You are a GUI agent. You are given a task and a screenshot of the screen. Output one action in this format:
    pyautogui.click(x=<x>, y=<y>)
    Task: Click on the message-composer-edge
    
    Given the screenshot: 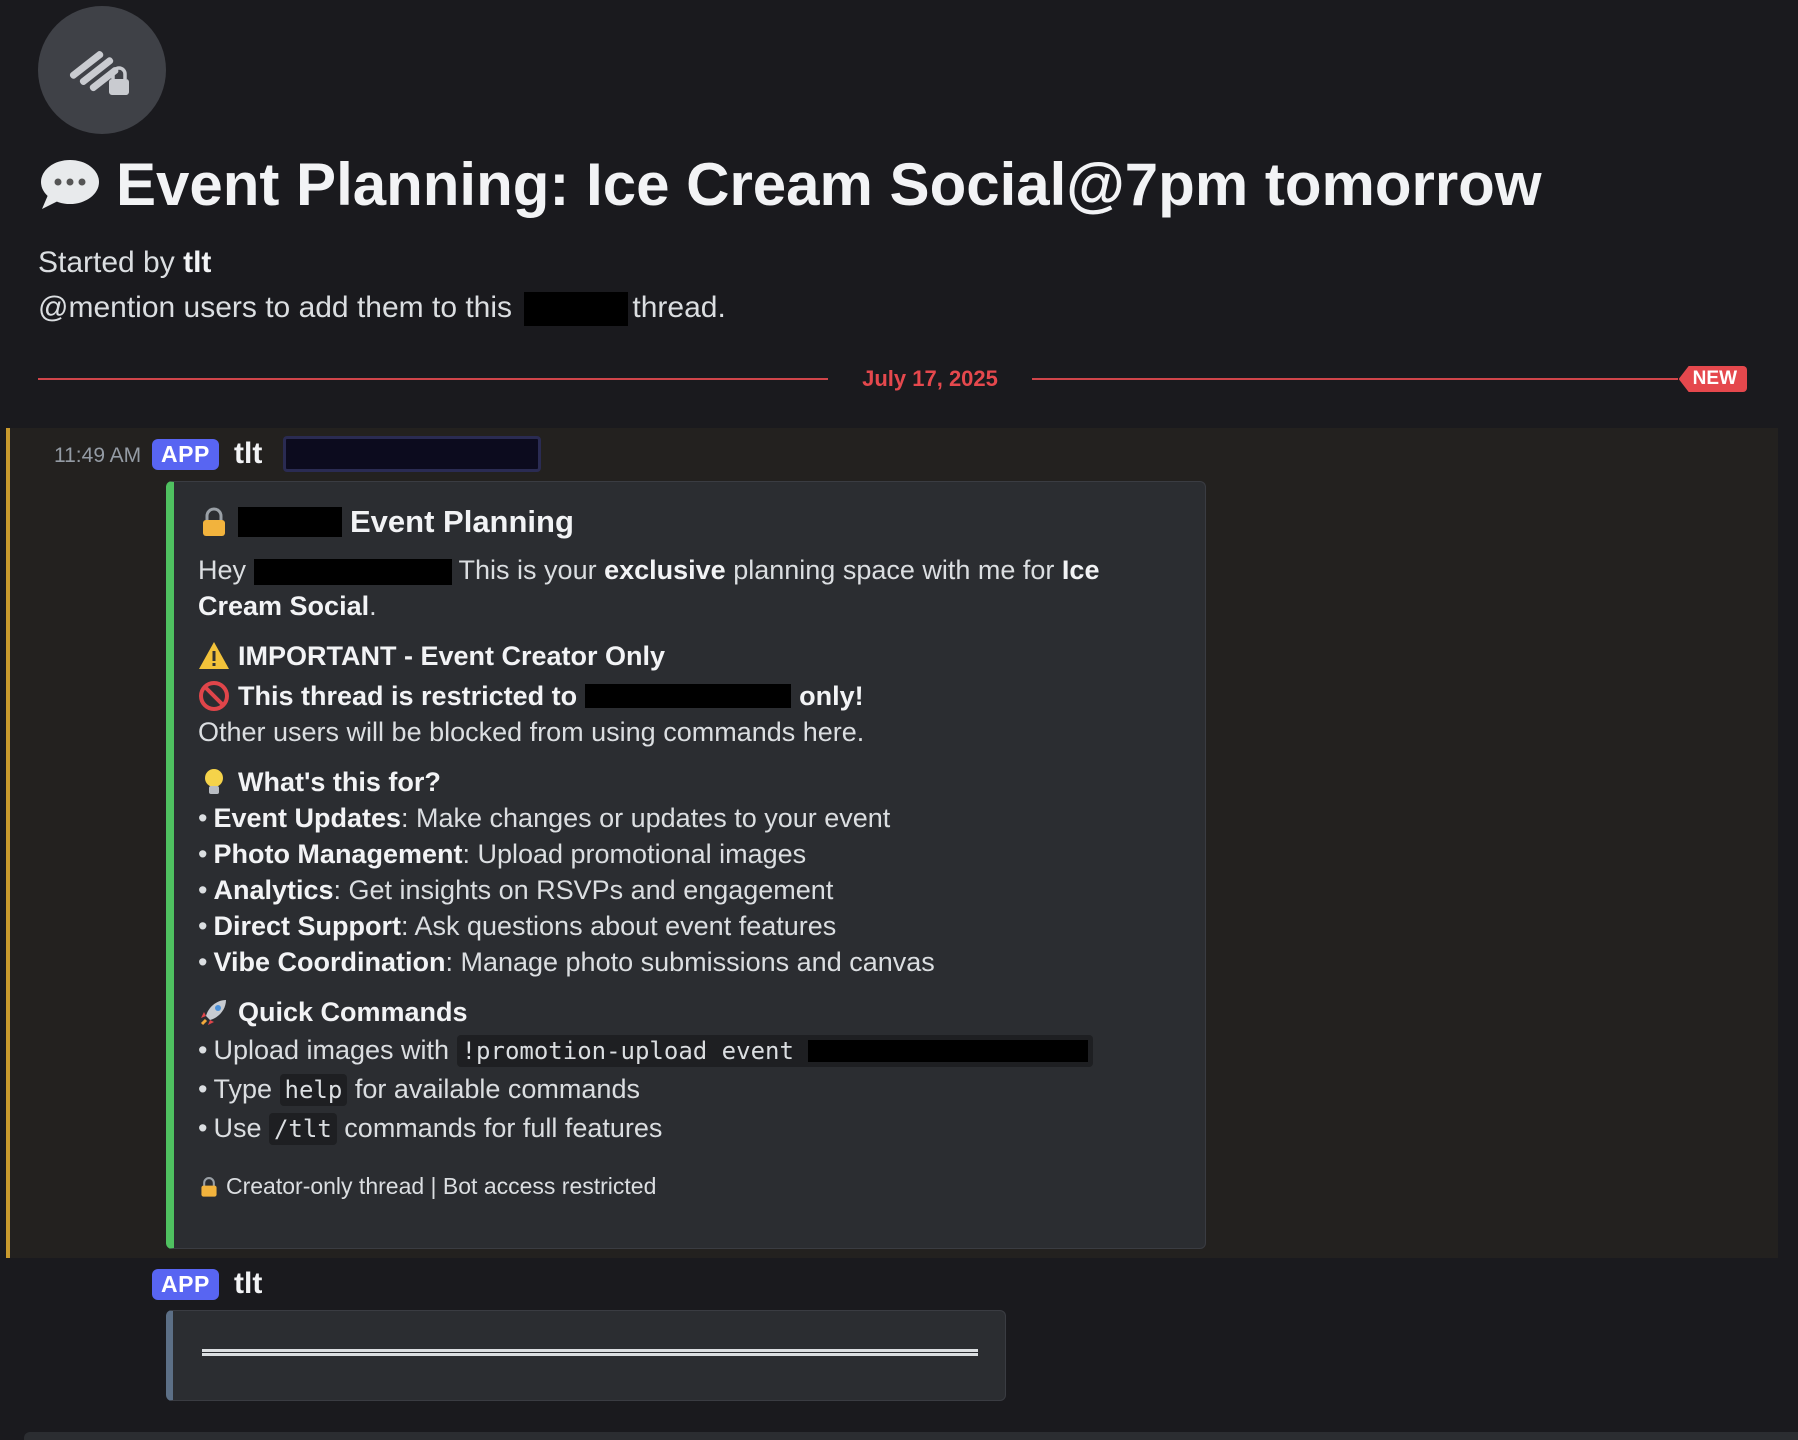 What is the action you would take?
    pyautogui.click(x=911, y=1436)
    